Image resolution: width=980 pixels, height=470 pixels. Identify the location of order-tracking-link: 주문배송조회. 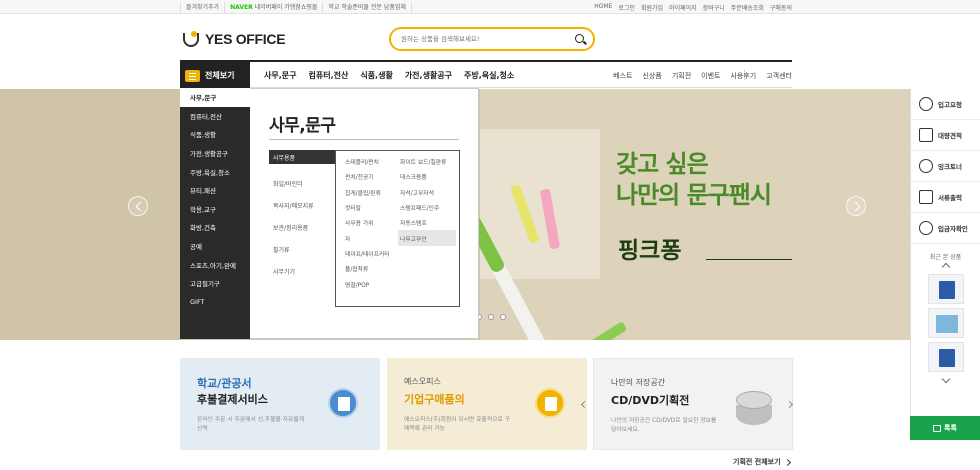
(747, 7).